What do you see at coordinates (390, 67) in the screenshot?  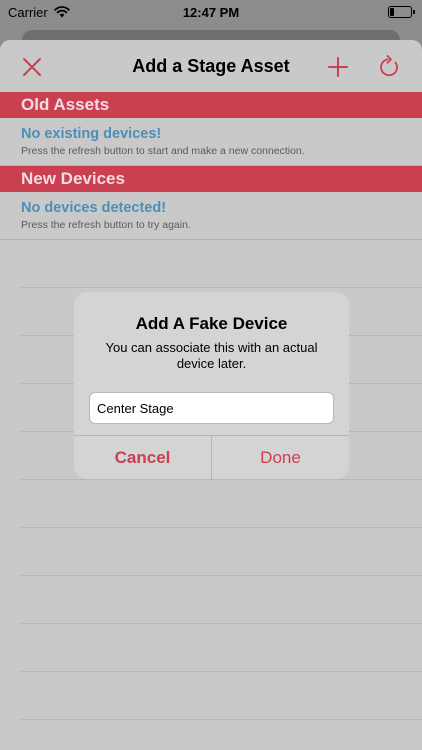 I see `refresh-icon` at bounding box center [390, 67].